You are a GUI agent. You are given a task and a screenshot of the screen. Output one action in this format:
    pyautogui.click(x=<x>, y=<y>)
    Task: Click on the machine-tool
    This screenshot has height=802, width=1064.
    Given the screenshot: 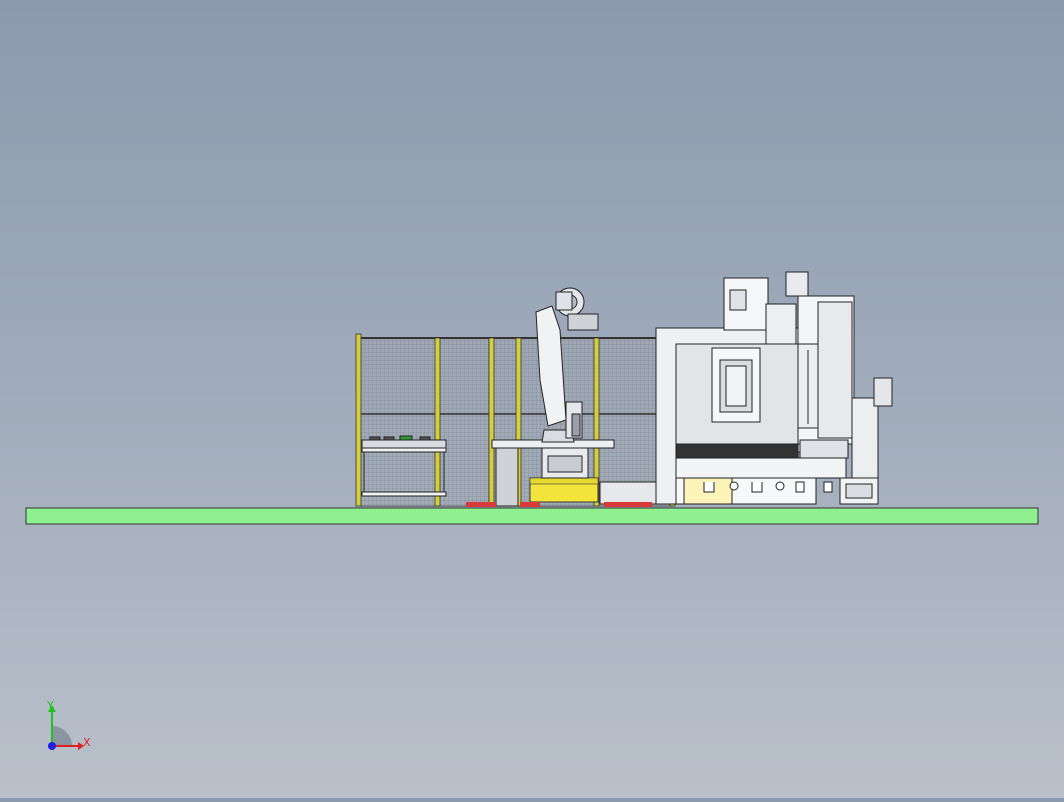 What is the action you would take?
    pyautogui.click(x=774, y=388)
    